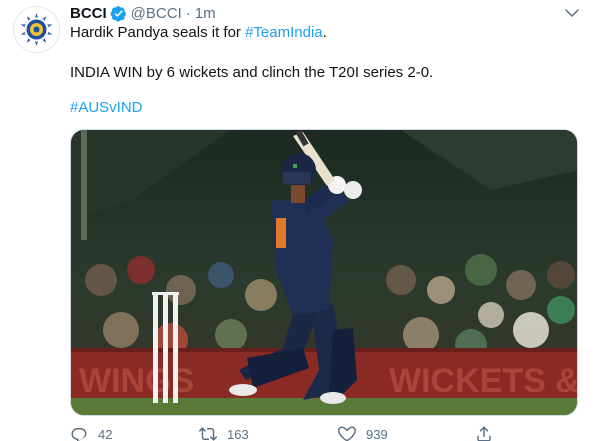 The width and height of the screenshot is (597, 441). Describe the element at coordinates (572, 13) in the screenshot. I see `chevron-down-icon` at that location.